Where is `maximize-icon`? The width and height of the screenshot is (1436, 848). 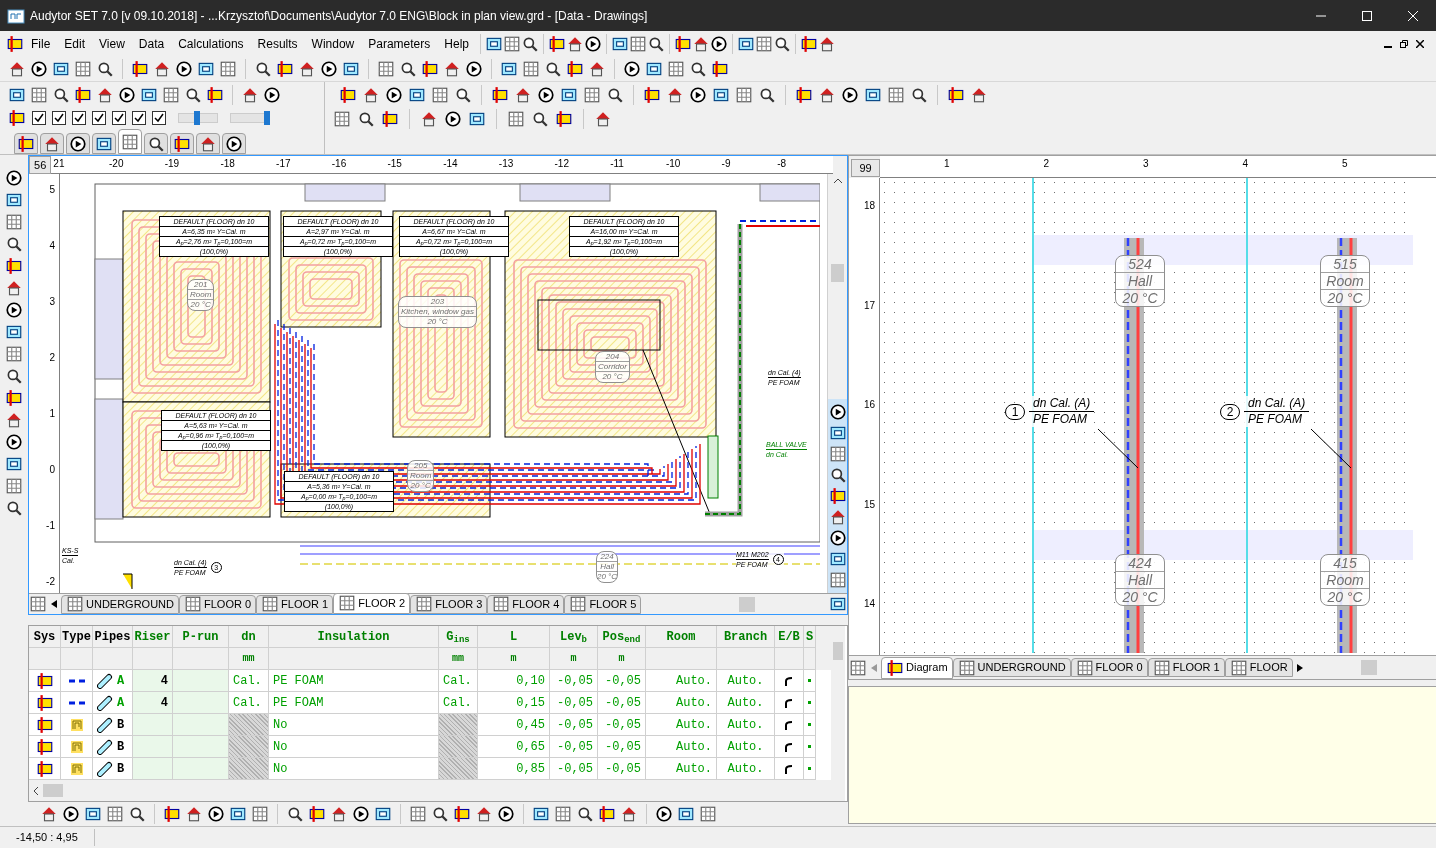 maximize-icon is located at coordinates (1367, 15).